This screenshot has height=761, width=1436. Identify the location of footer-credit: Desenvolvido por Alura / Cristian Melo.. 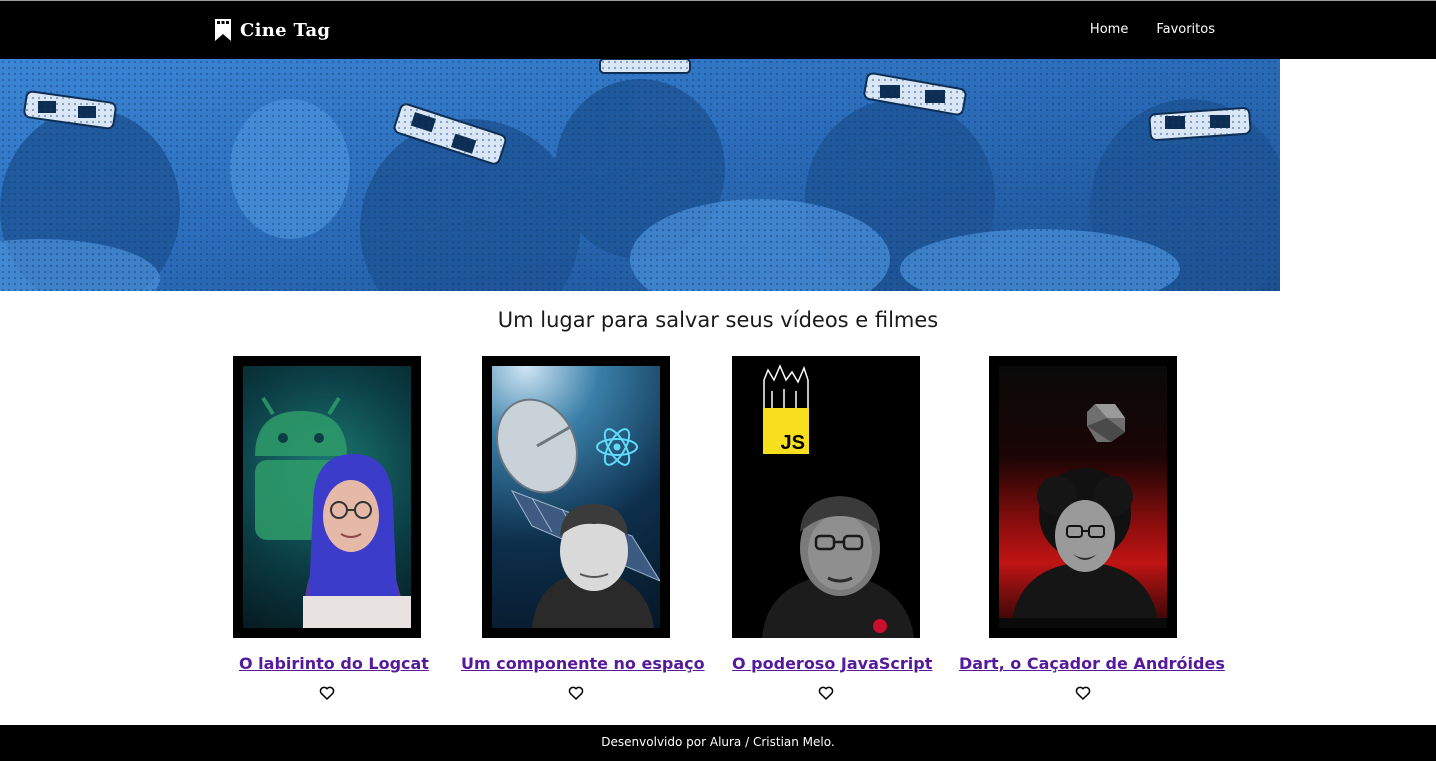
(718, 742).